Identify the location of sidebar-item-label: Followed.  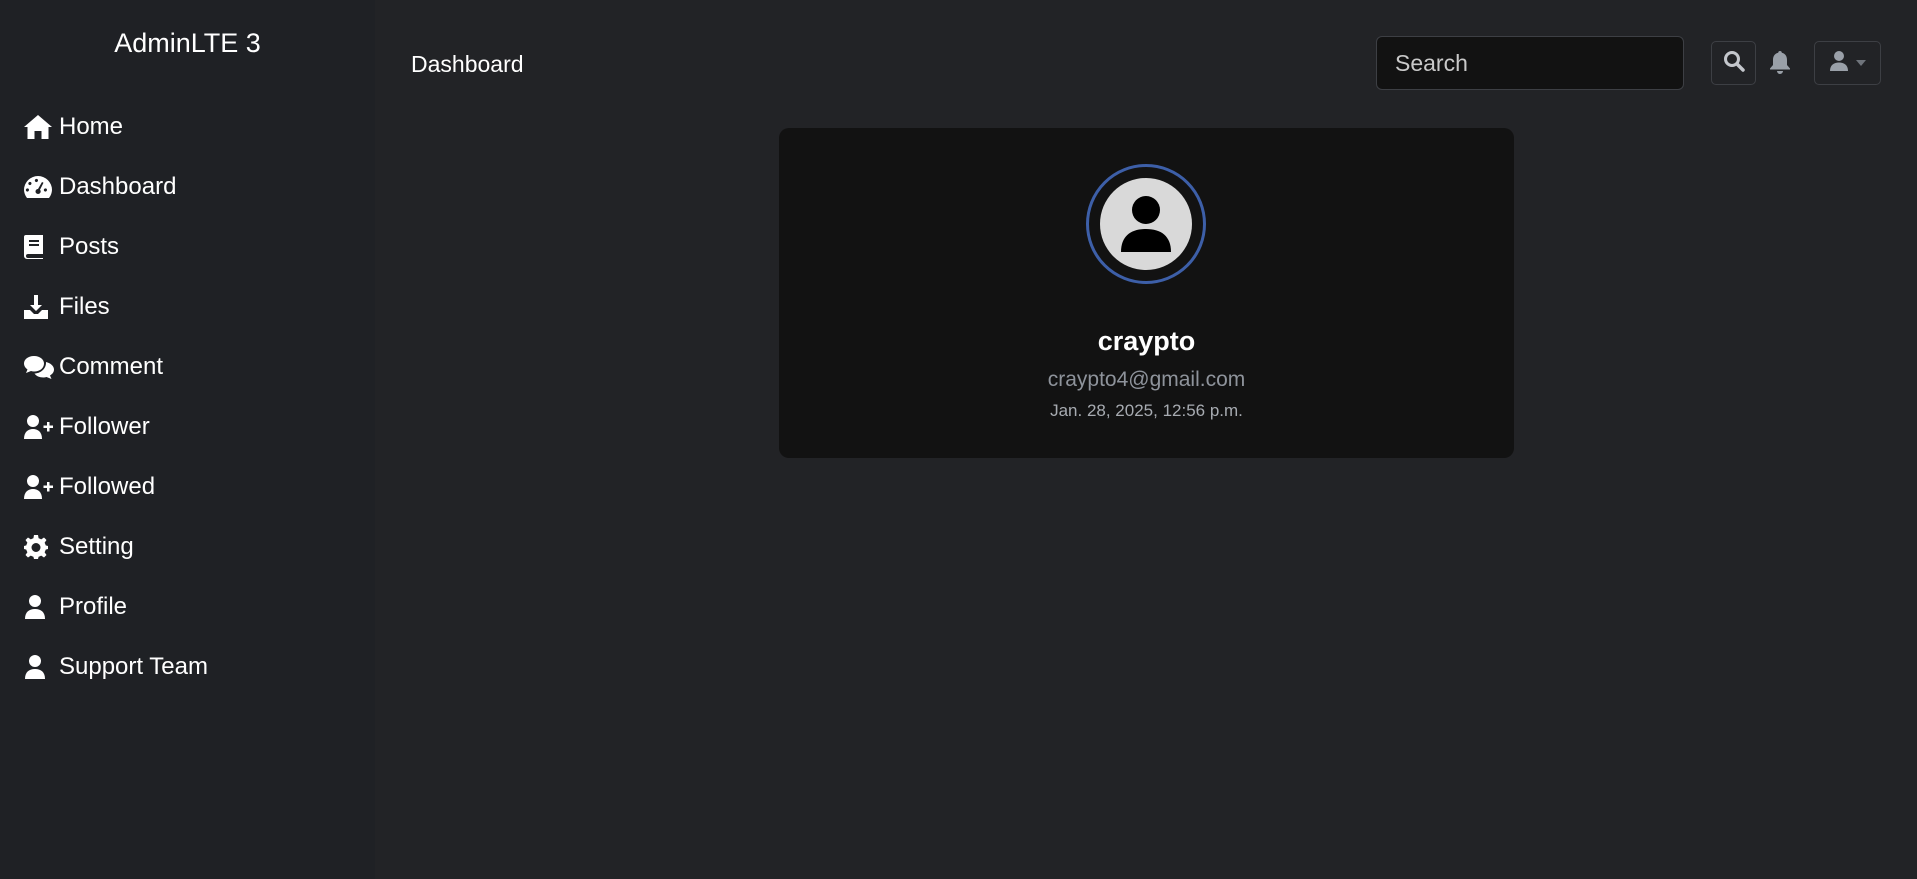
(107, 486).